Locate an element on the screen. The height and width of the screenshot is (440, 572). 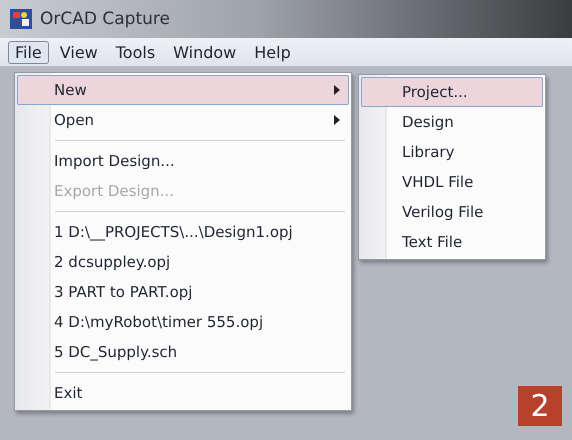
menu-title: View is located at coordinates (78, 52).